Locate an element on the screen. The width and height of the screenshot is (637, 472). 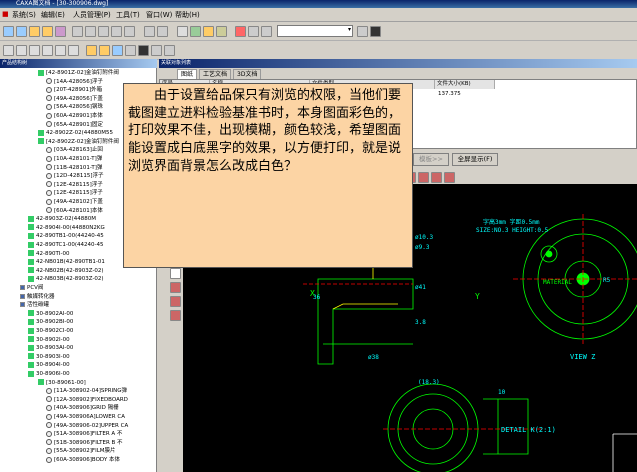
reject-icon is located at coordinates (47, 50).